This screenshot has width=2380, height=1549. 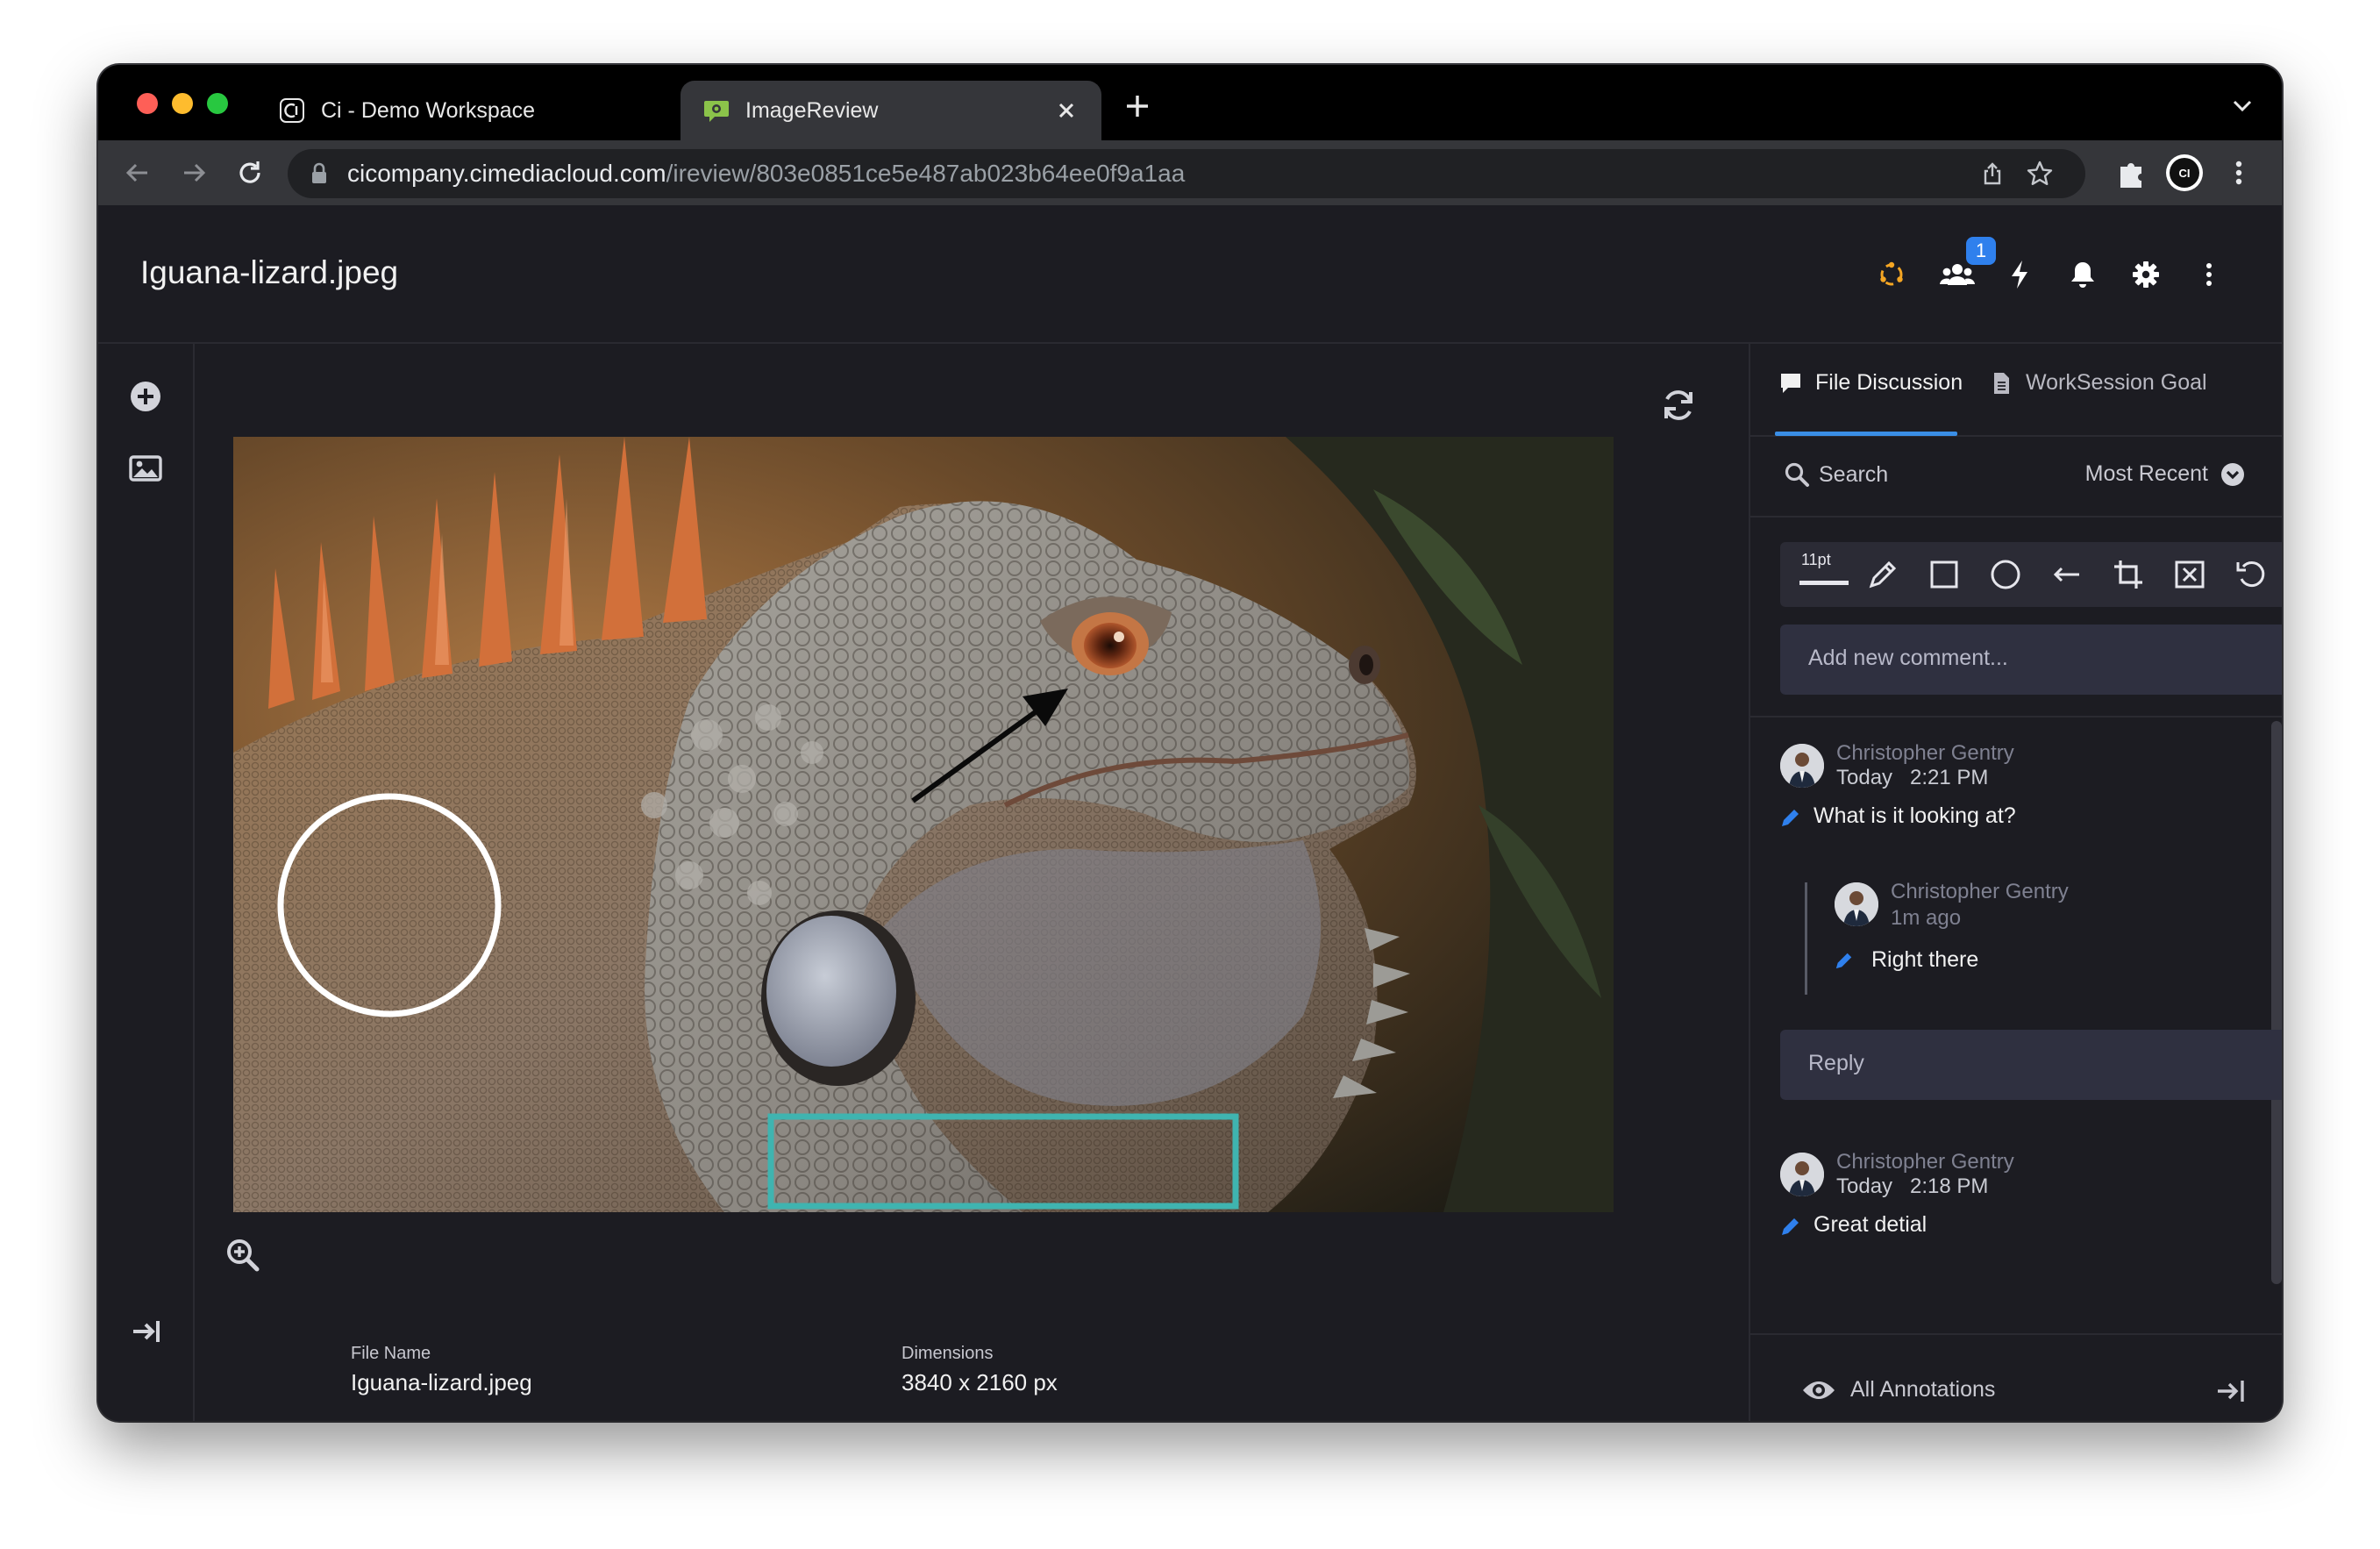 I want to click on comment-day: Today, so click(x=1864, y=777).